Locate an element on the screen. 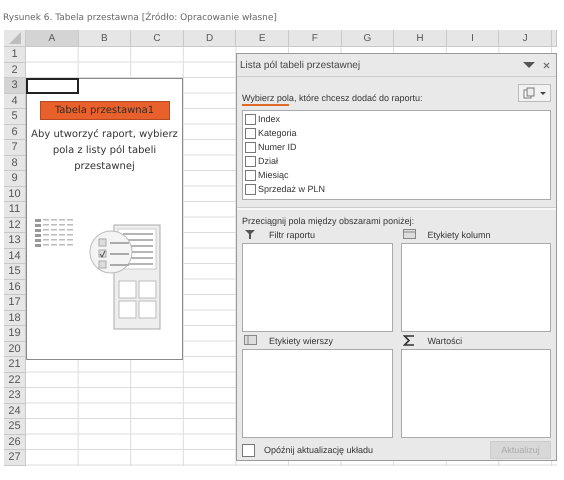  row-header: 17 is located at coordinates (15, 302).